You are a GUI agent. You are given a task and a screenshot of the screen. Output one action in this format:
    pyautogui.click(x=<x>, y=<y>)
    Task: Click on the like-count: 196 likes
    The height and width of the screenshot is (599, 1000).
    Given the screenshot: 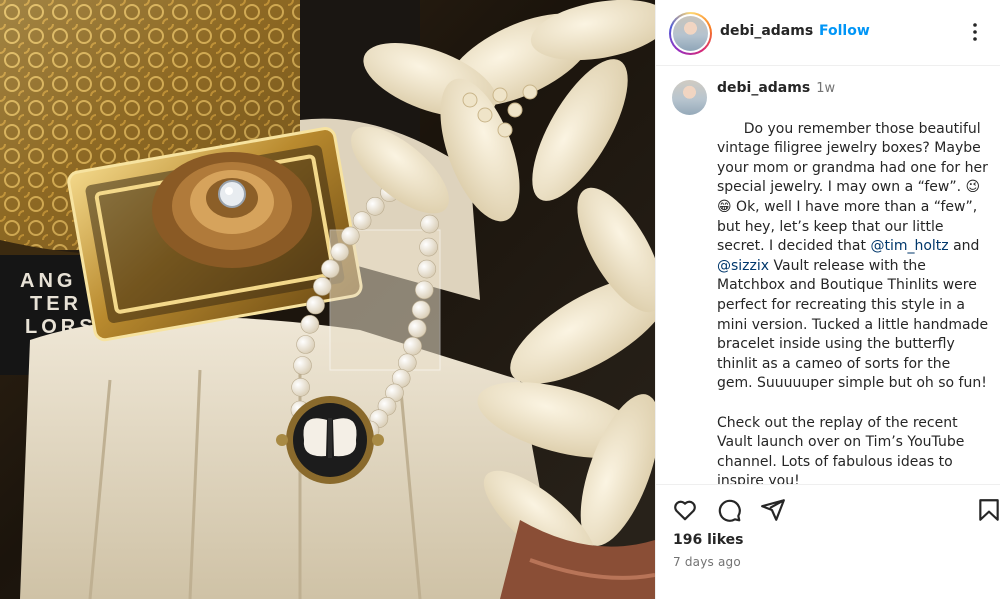 What is the action you would take?
    pyautogui.click(x=708, y=540)
    